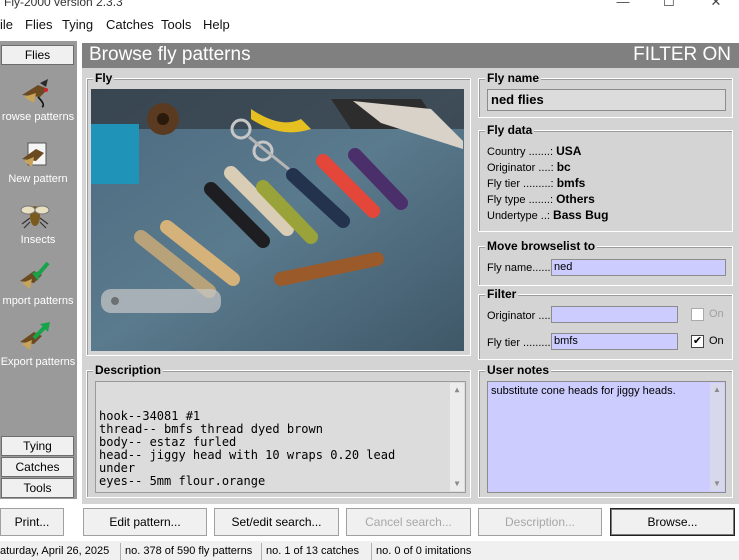 This screenshot has height=560, width=739. What do you see at coordinates (575, 199) in the screenshot?
I see `fly-data-value: Others` at bounding box center [575, 199].